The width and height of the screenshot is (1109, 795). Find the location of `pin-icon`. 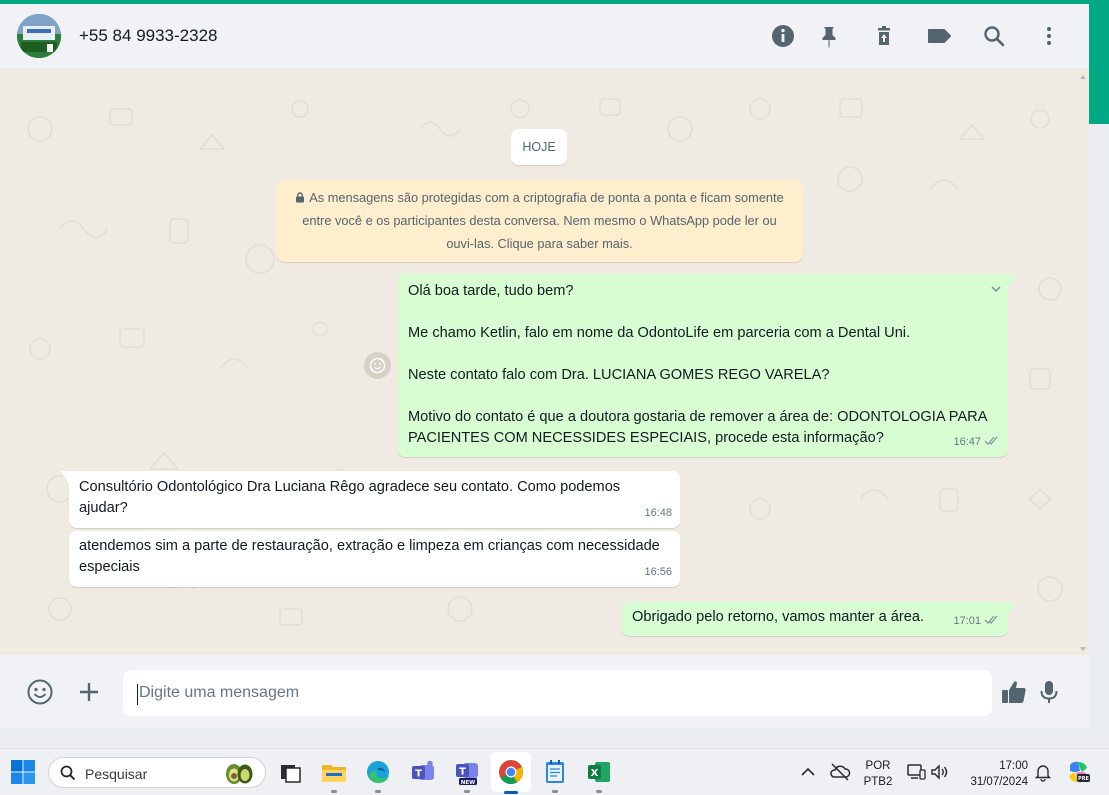

pin-icon is located at coordinates (829, 36).